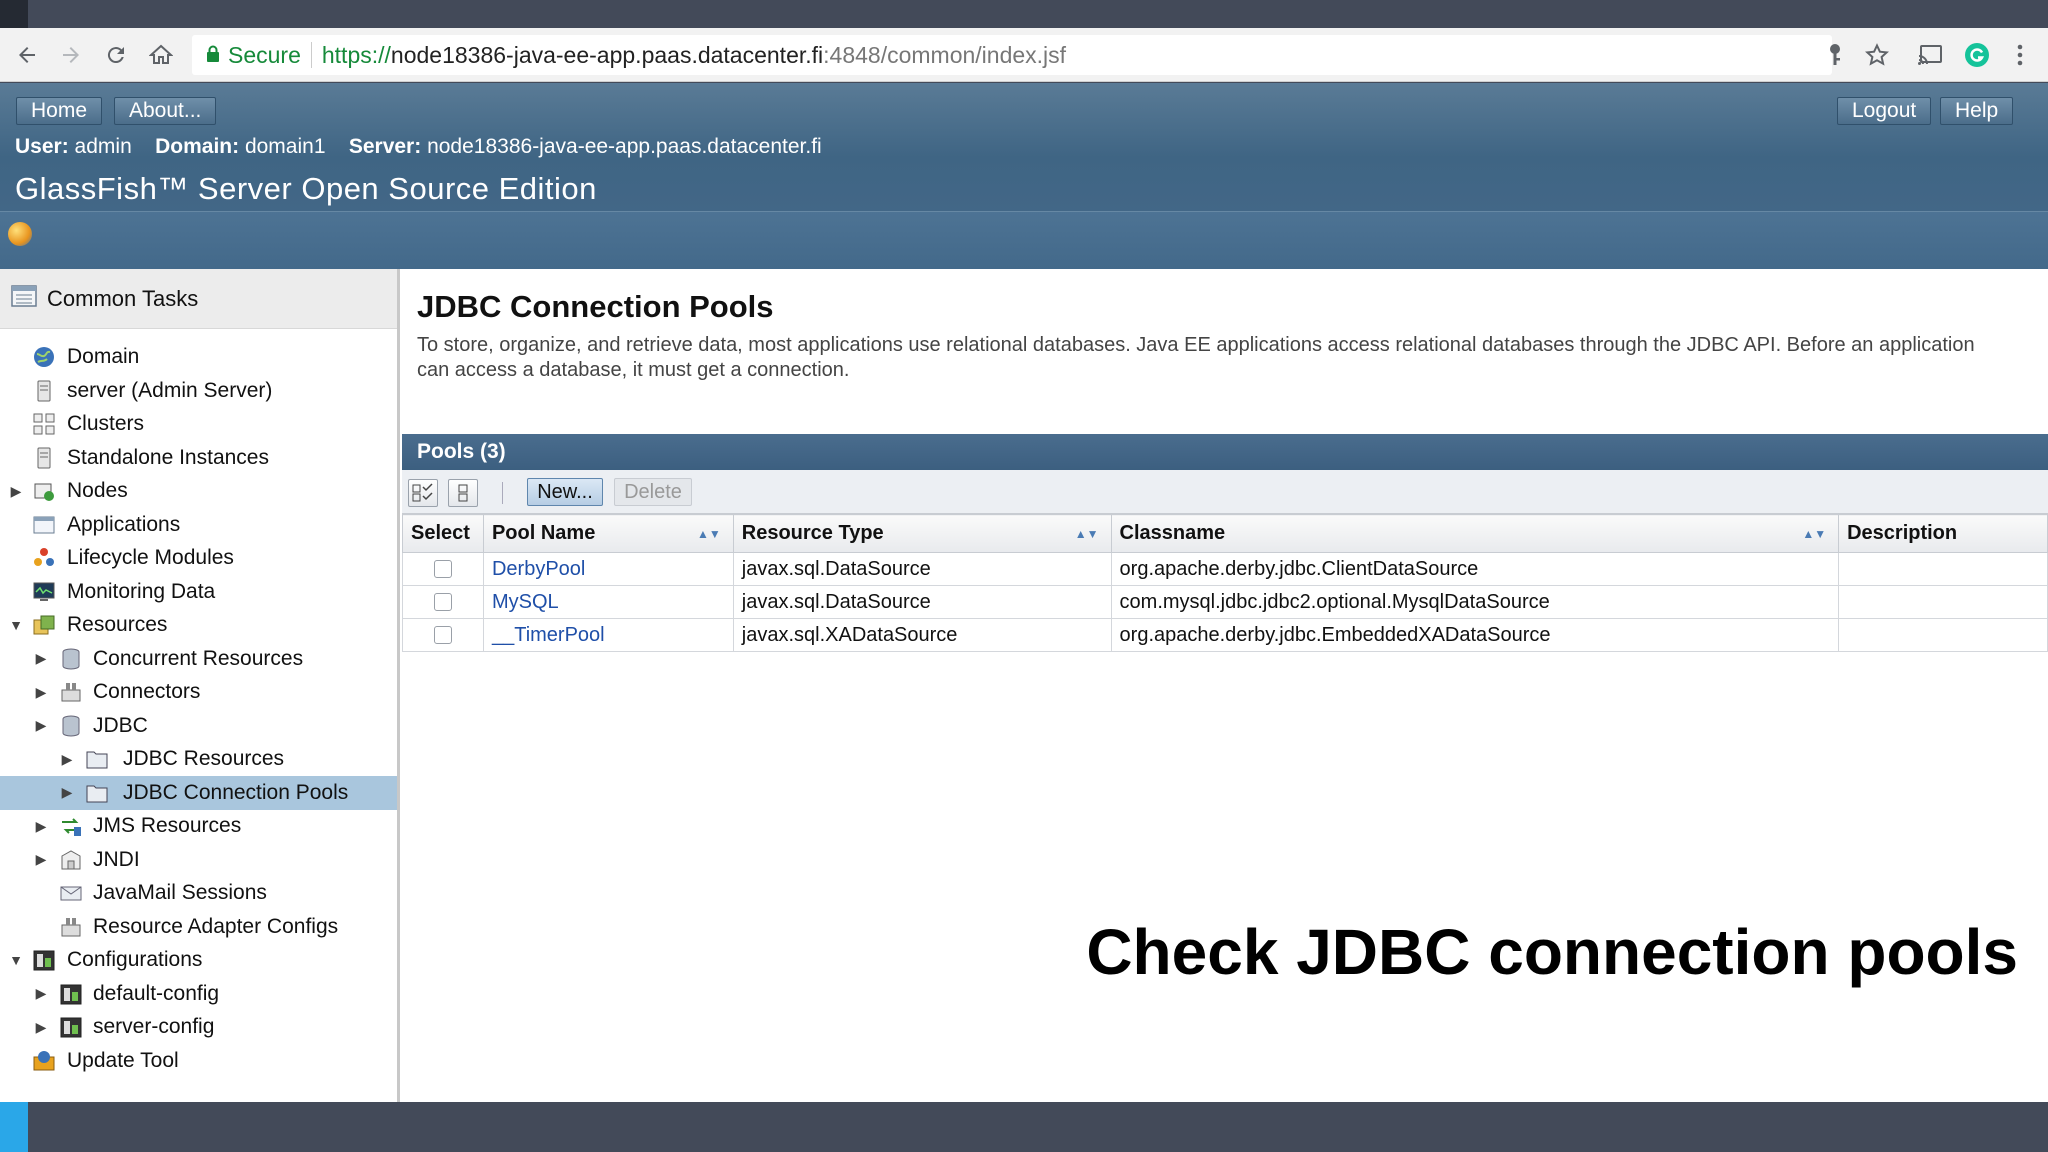 The width and height of the screenshot is (2048, 1152). Describe the element at coordinates (385, 146) in the screenshot. I see `server-key: Server:` at that location.